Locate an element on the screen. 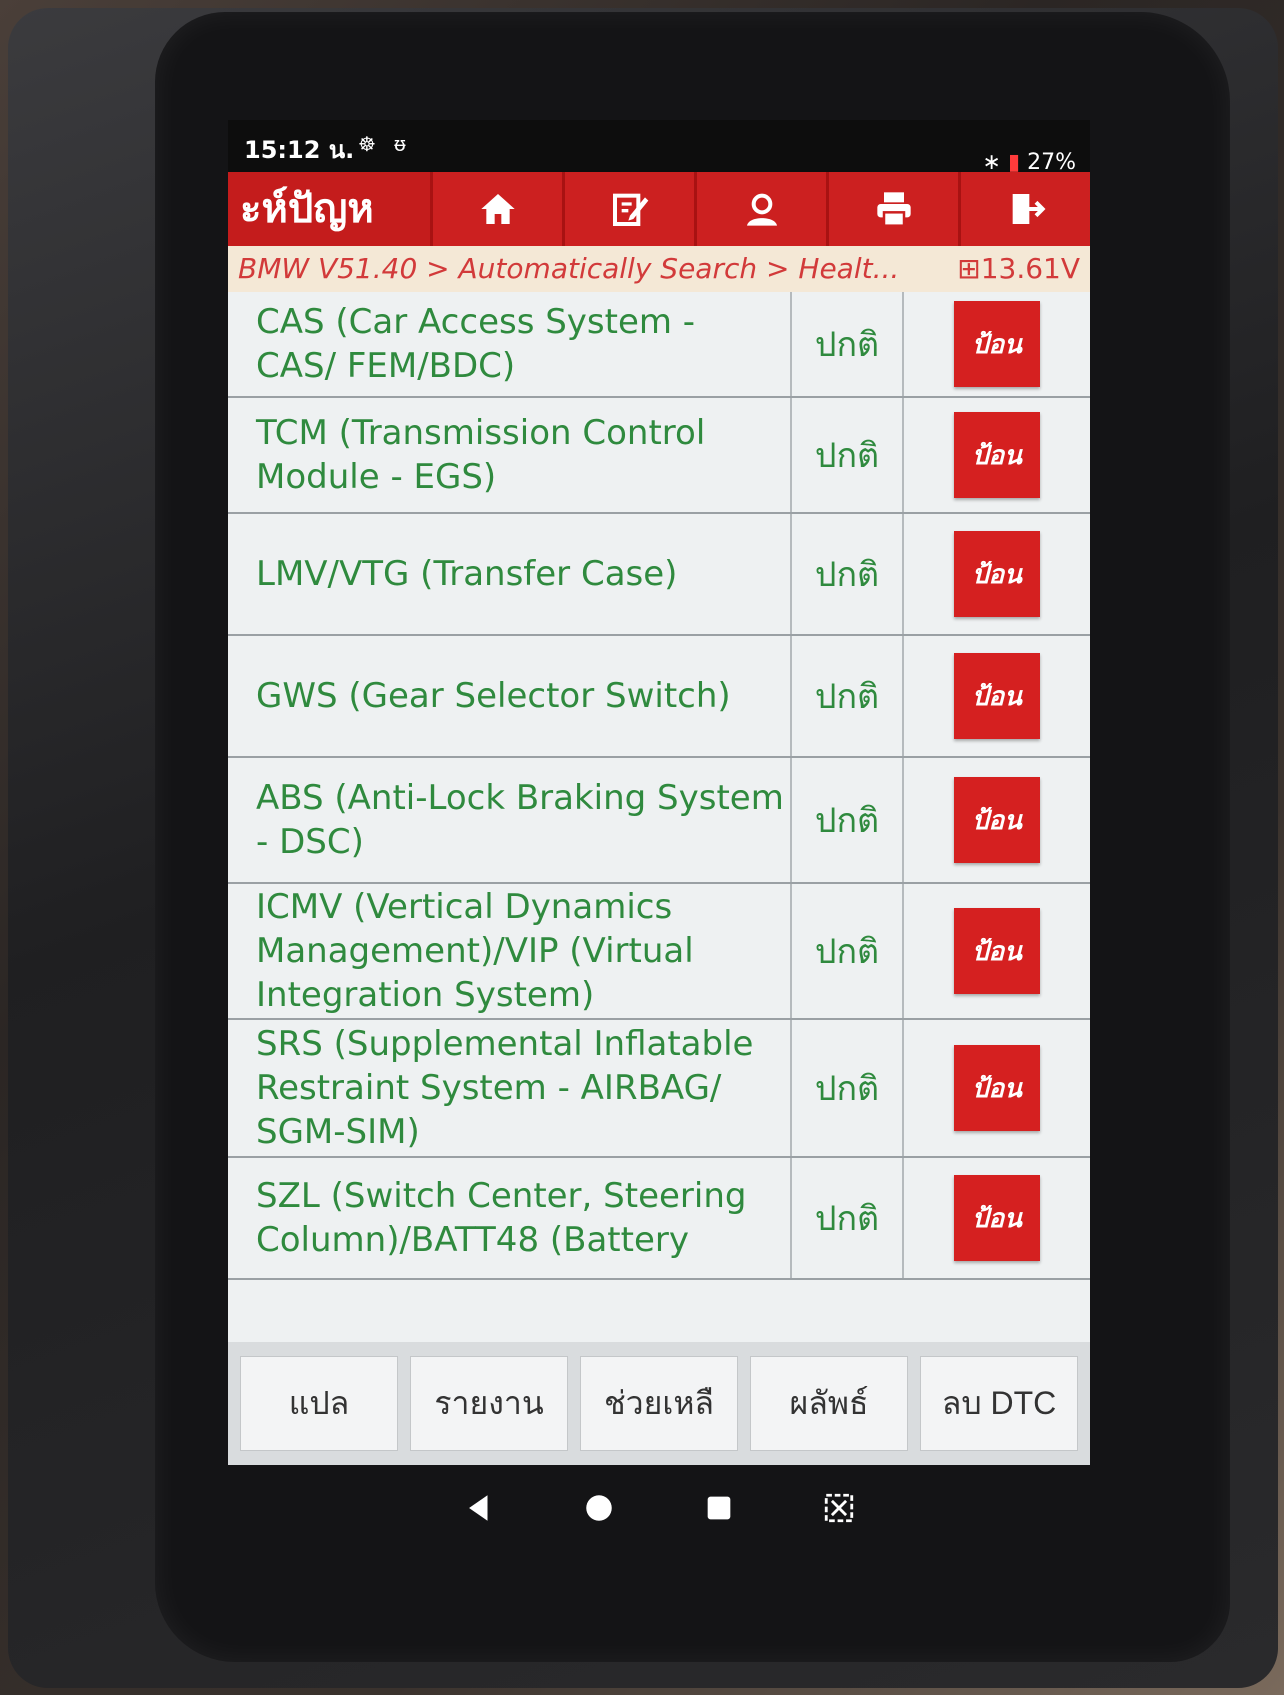 The width and height of the screenshot is (1284, 1695). home-nav-button is located at coordinates (599, 1508).